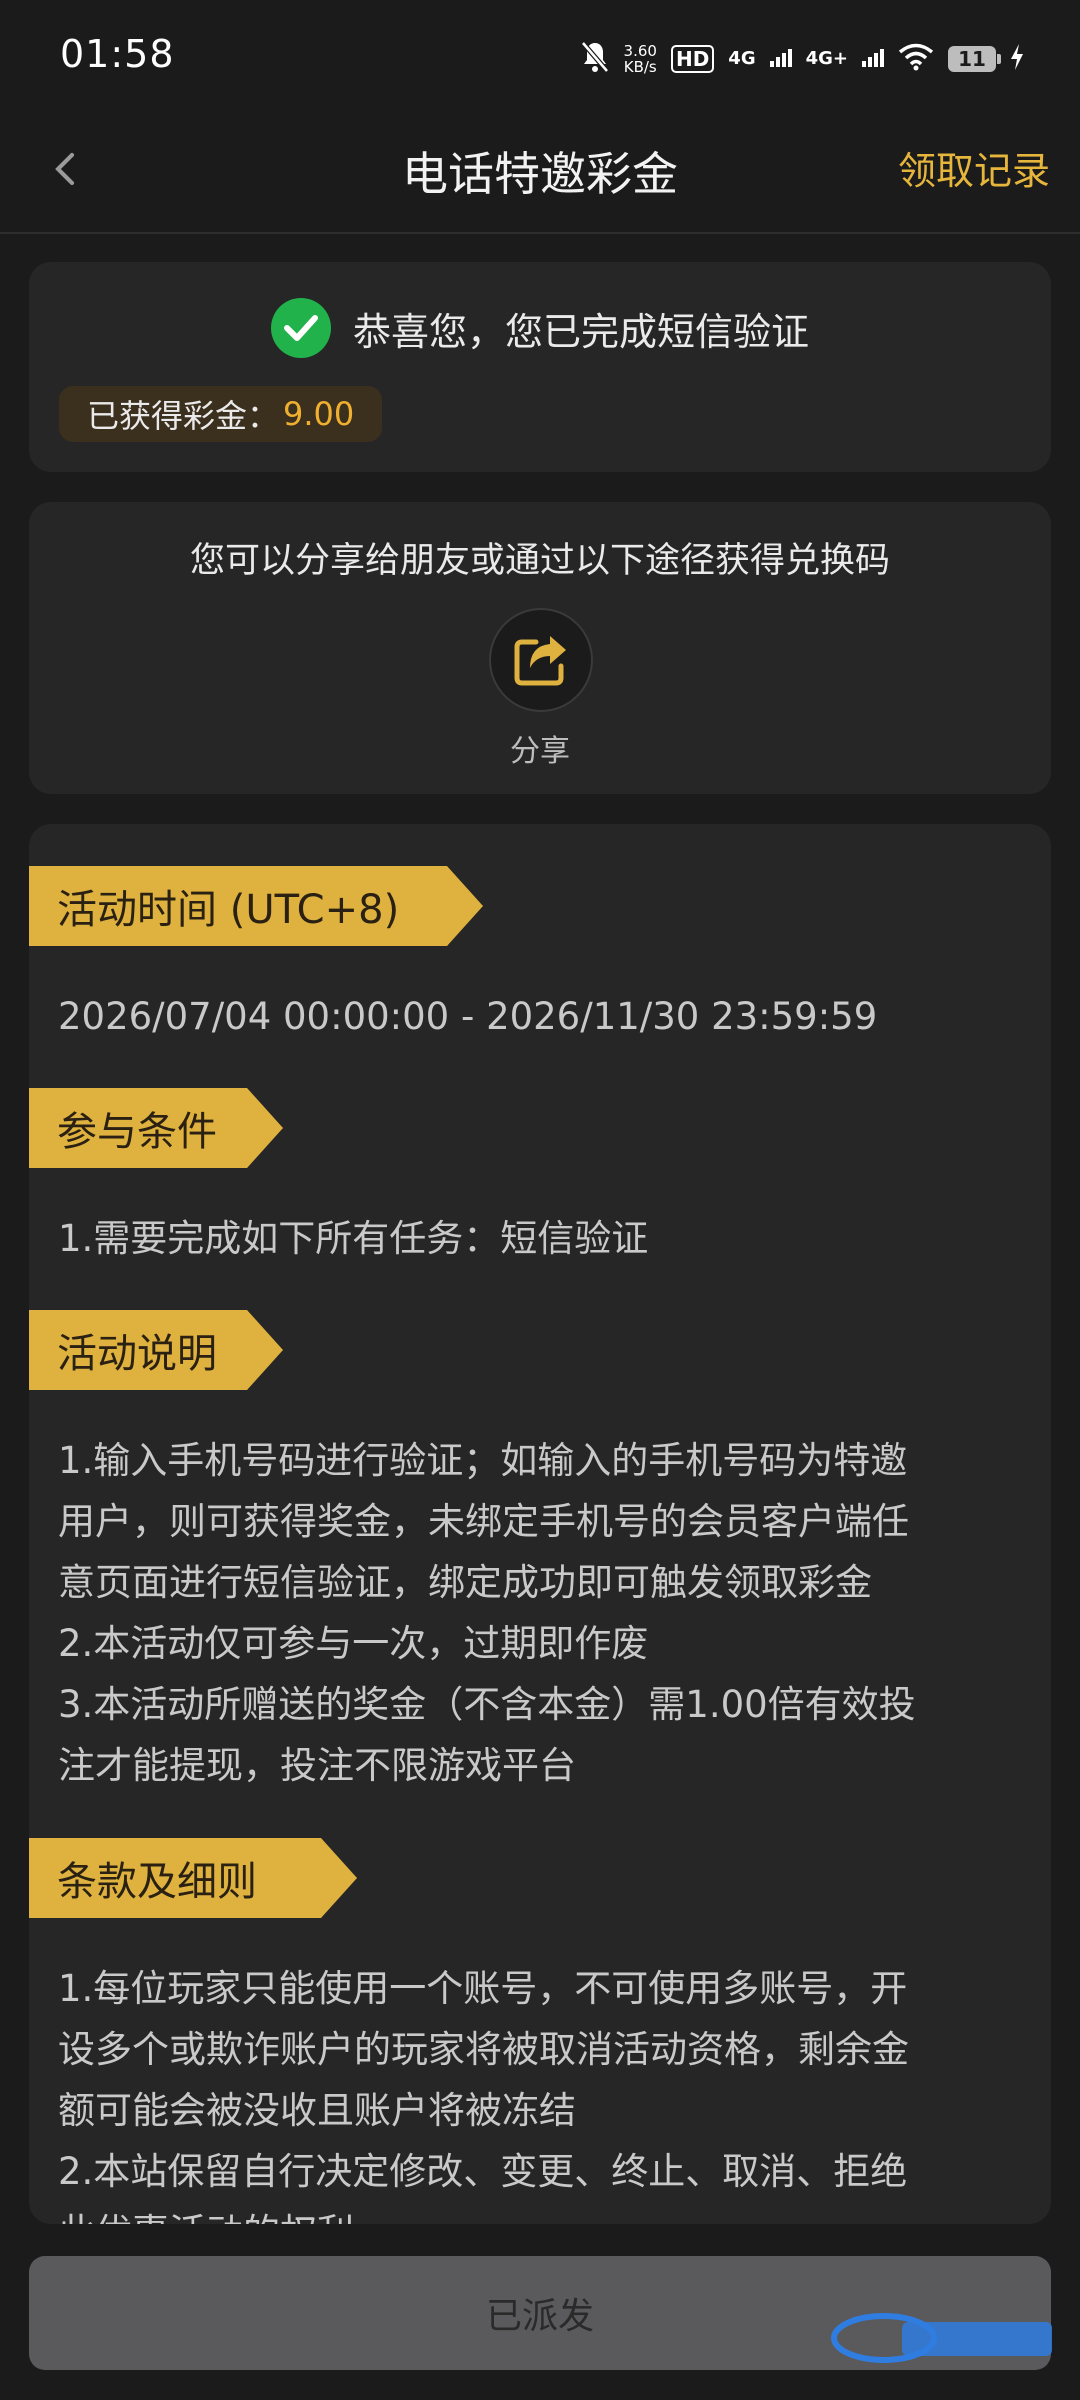  I want to click on check-circle-icon, so click(300, 328).